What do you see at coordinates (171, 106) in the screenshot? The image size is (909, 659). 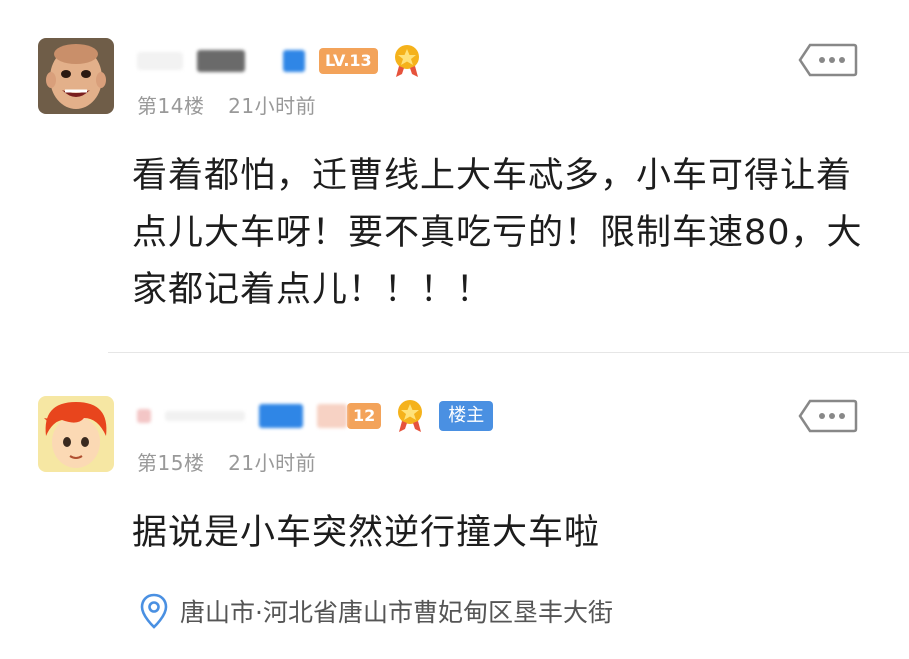 I see `floor-number: 第14楼` at bounding box center [171, 106].